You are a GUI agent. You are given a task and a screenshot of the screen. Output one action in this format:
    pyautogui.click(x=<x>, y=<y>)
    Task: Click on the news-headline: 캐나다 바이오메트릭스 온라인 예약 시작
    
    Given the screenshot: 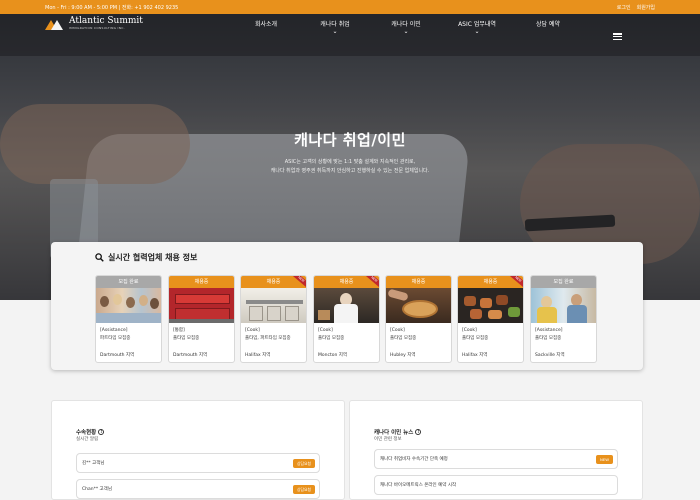 What is the action you would take?
    pyautogui.click(x=418, y=485)
    